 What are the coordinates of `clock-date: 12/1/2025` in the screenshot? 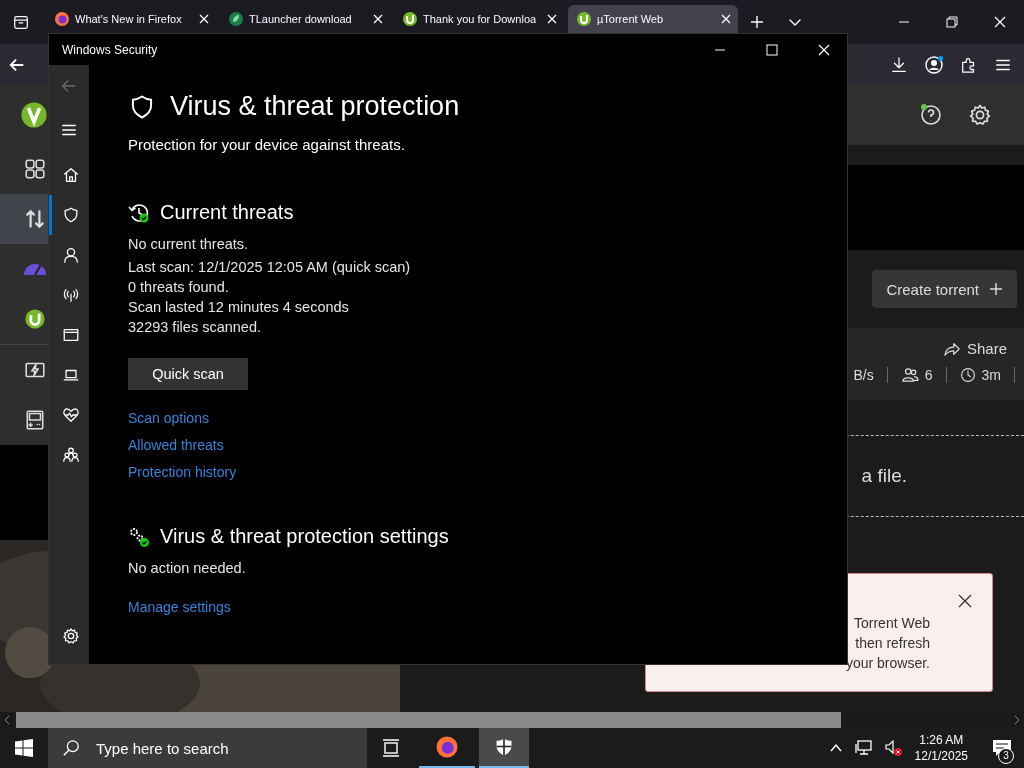 It's located at (941, 756).